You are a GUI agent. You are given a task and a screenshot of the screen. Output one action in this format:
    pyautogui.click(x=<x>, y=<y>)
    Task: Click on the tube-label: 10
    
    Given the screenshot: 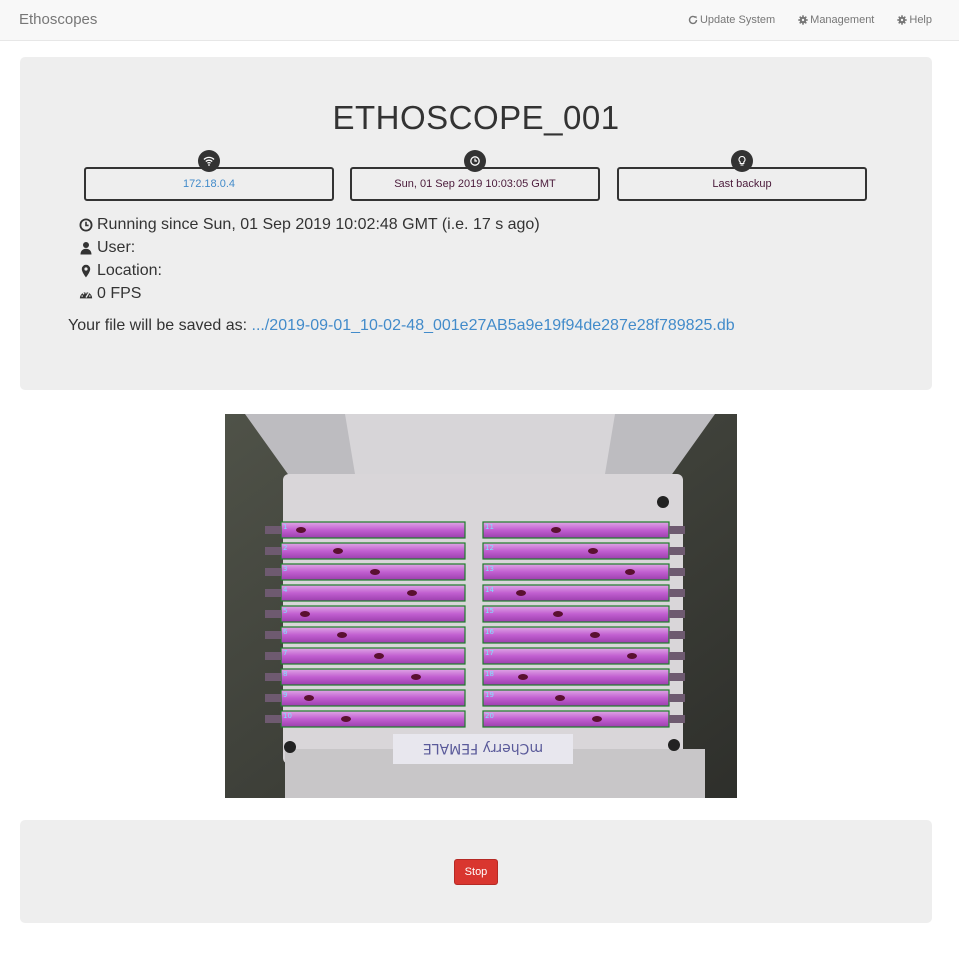 What is the action you would take?
    pyautogui.click(x=287, y=716)
    